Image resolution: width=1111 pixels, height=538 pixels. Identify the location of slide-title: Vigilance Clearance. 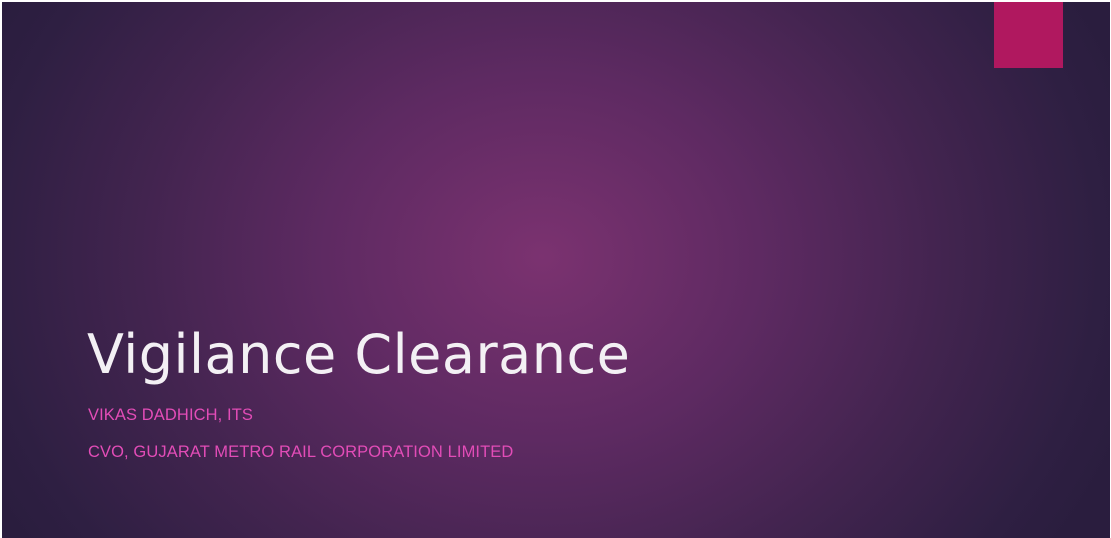
(359, 354).